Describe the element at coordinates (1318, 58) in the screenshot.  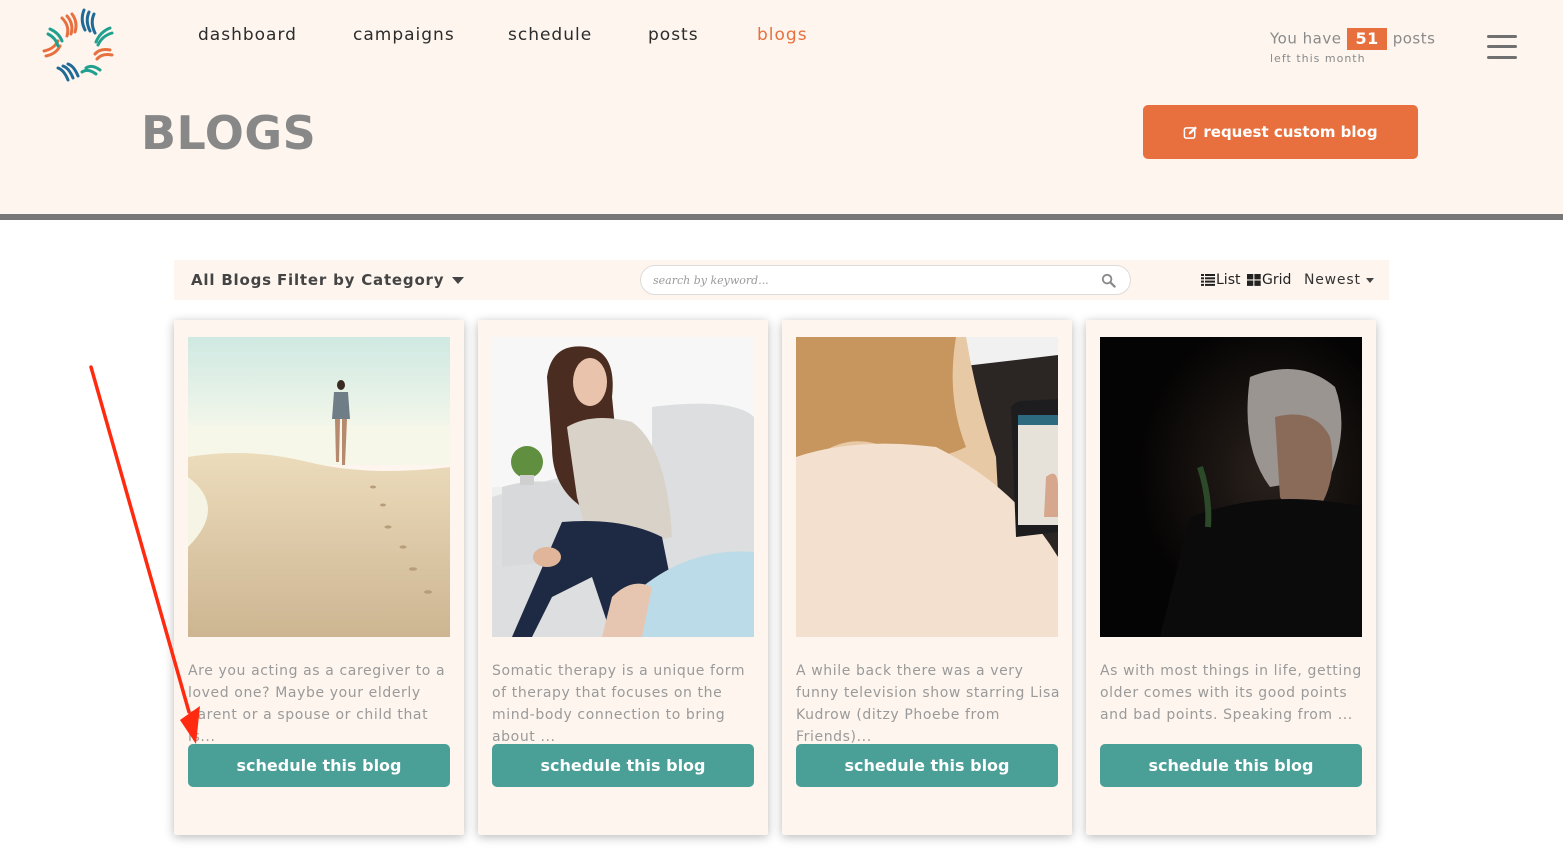
I see `quota-subtitle: left this month` at that location.